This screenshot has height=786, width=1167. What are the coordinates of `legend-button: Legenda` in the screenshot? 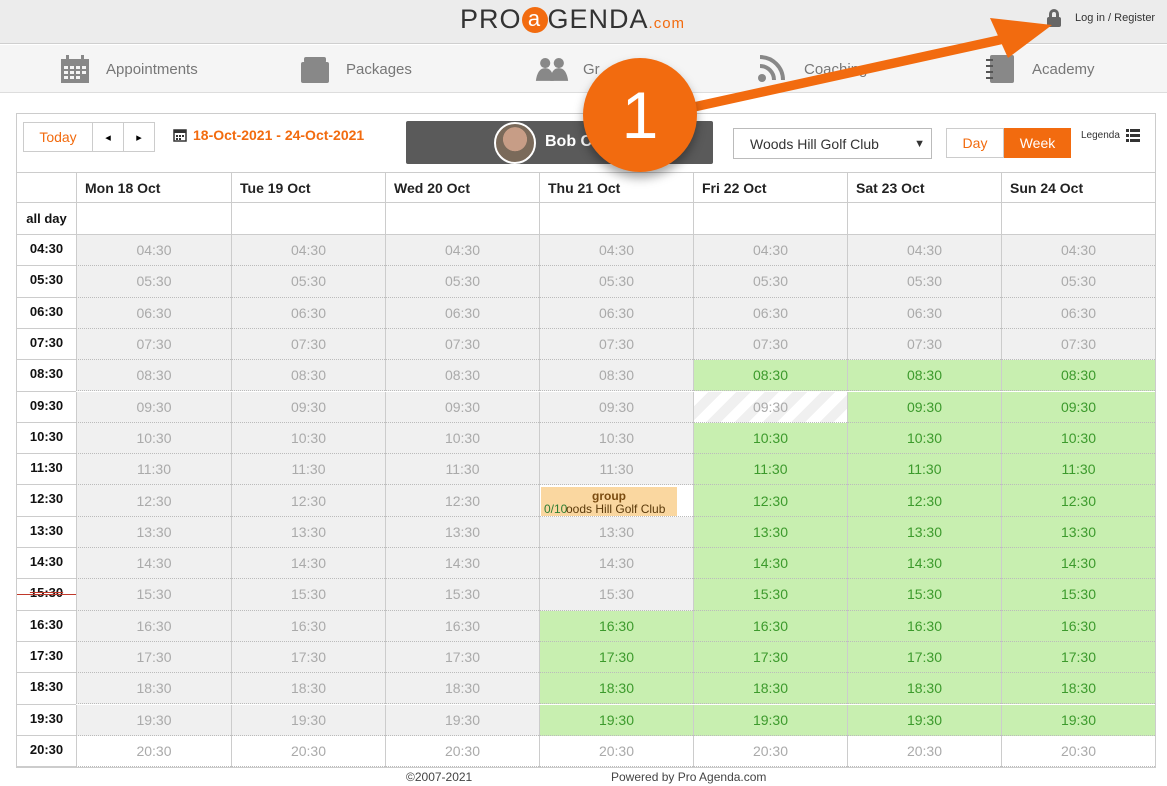 It's located at (1110, 135).